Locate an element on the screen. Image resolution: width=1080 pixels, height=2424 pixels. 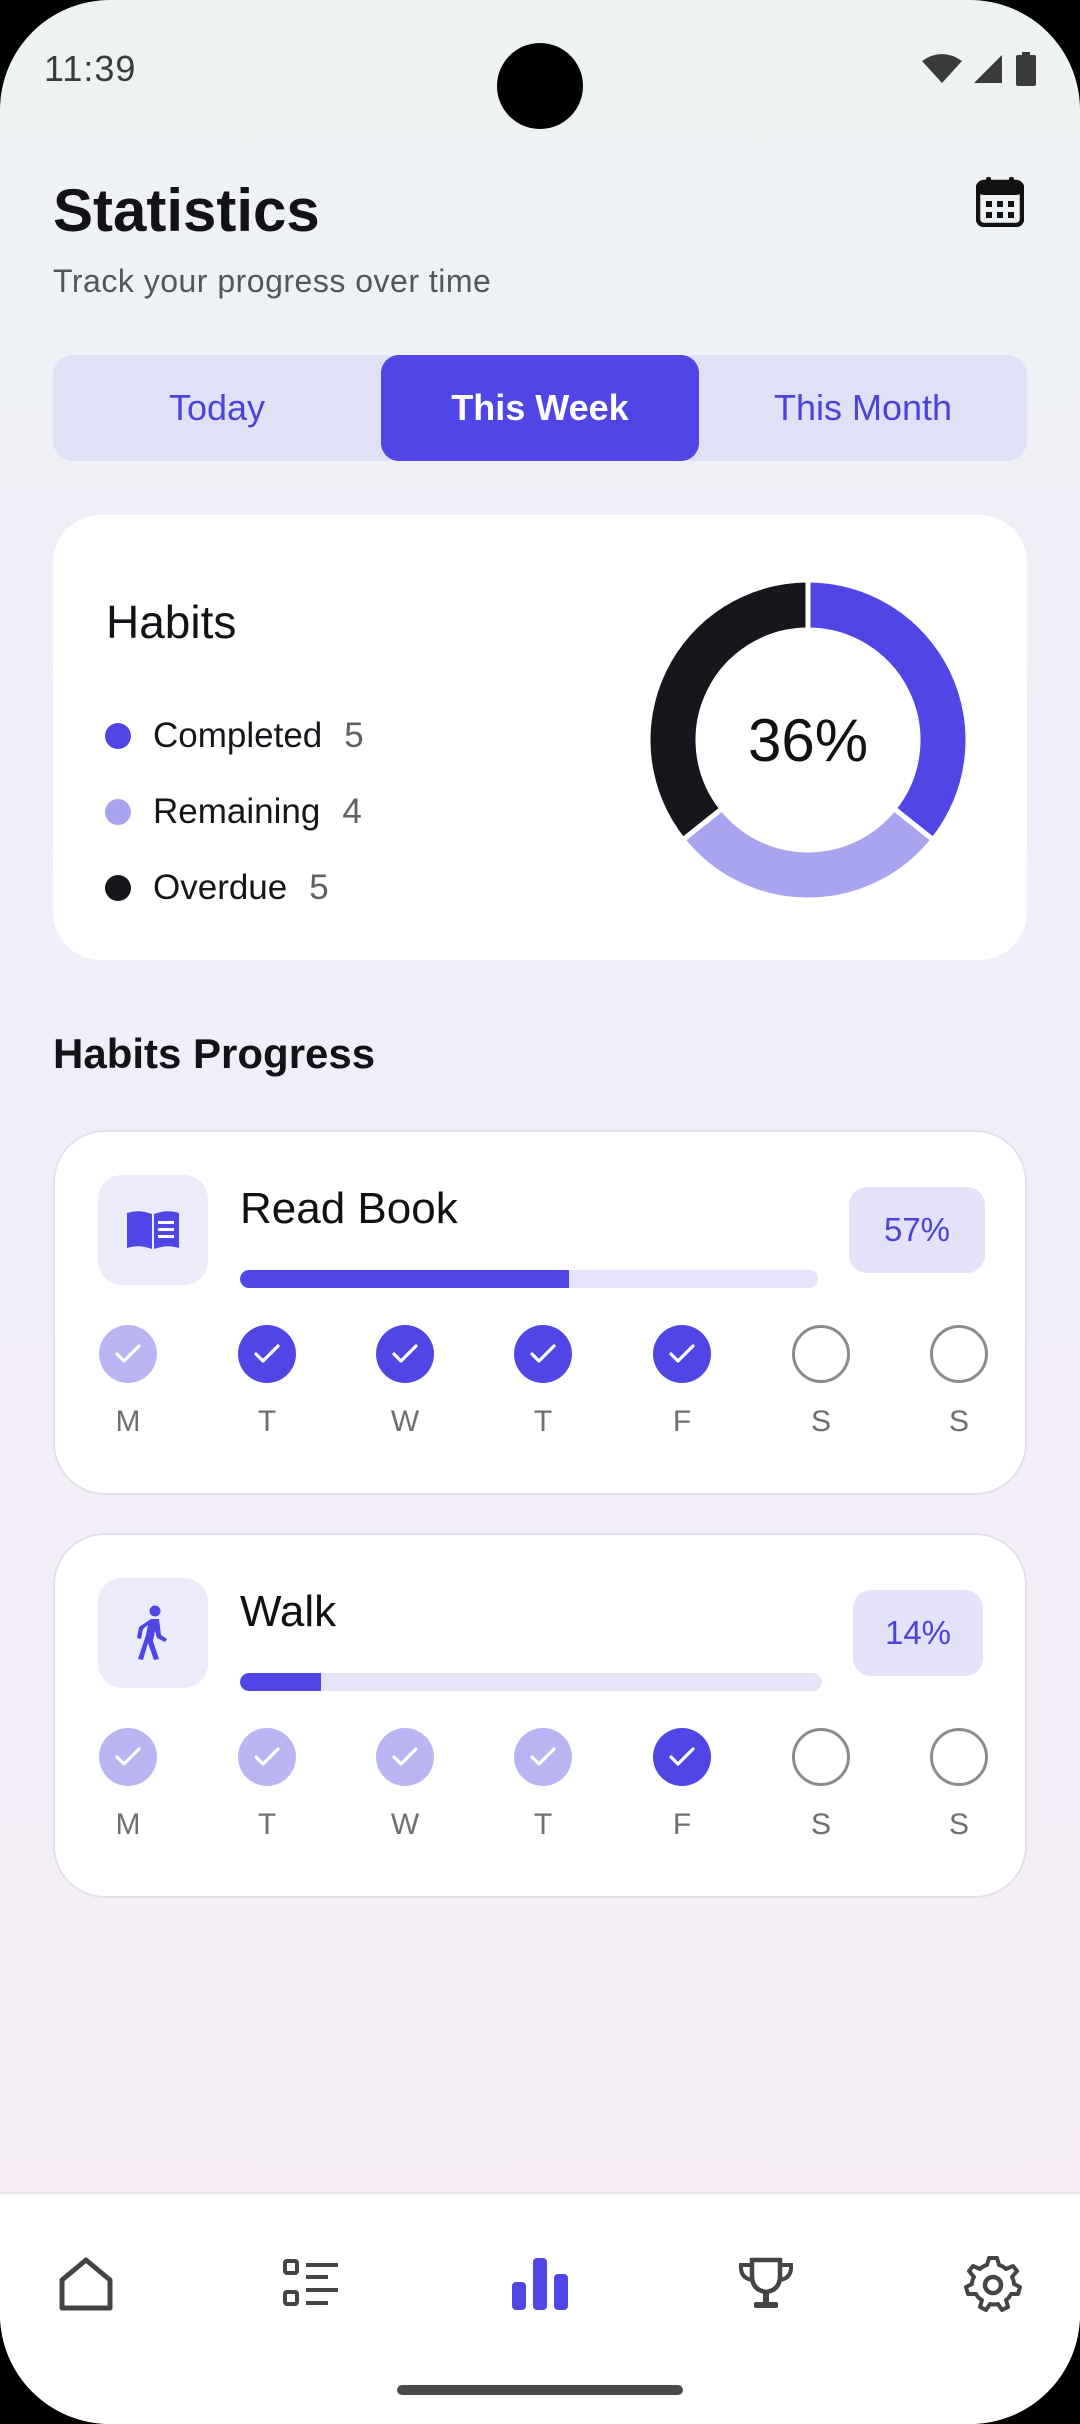
legend-dot-remaining is located at coordinates (118, 812).